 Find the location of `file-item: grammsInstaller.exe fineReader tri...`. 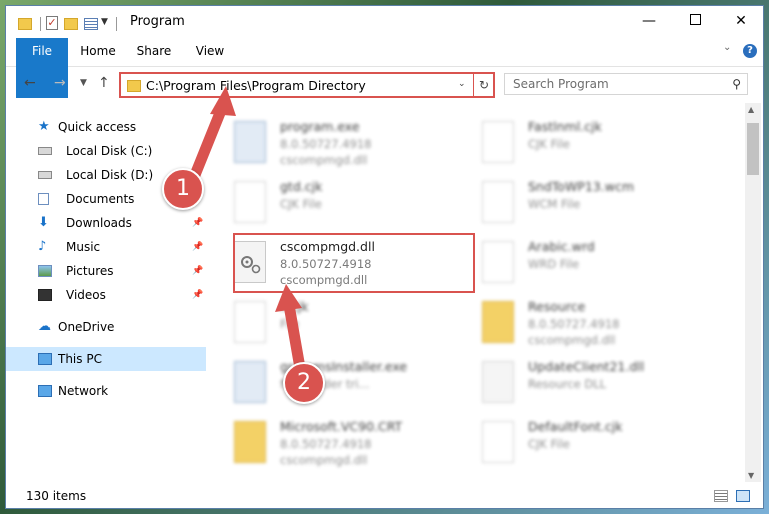

file-item: grammsInstaller.exe fineReader tri... is located at coordinates (336, 385).